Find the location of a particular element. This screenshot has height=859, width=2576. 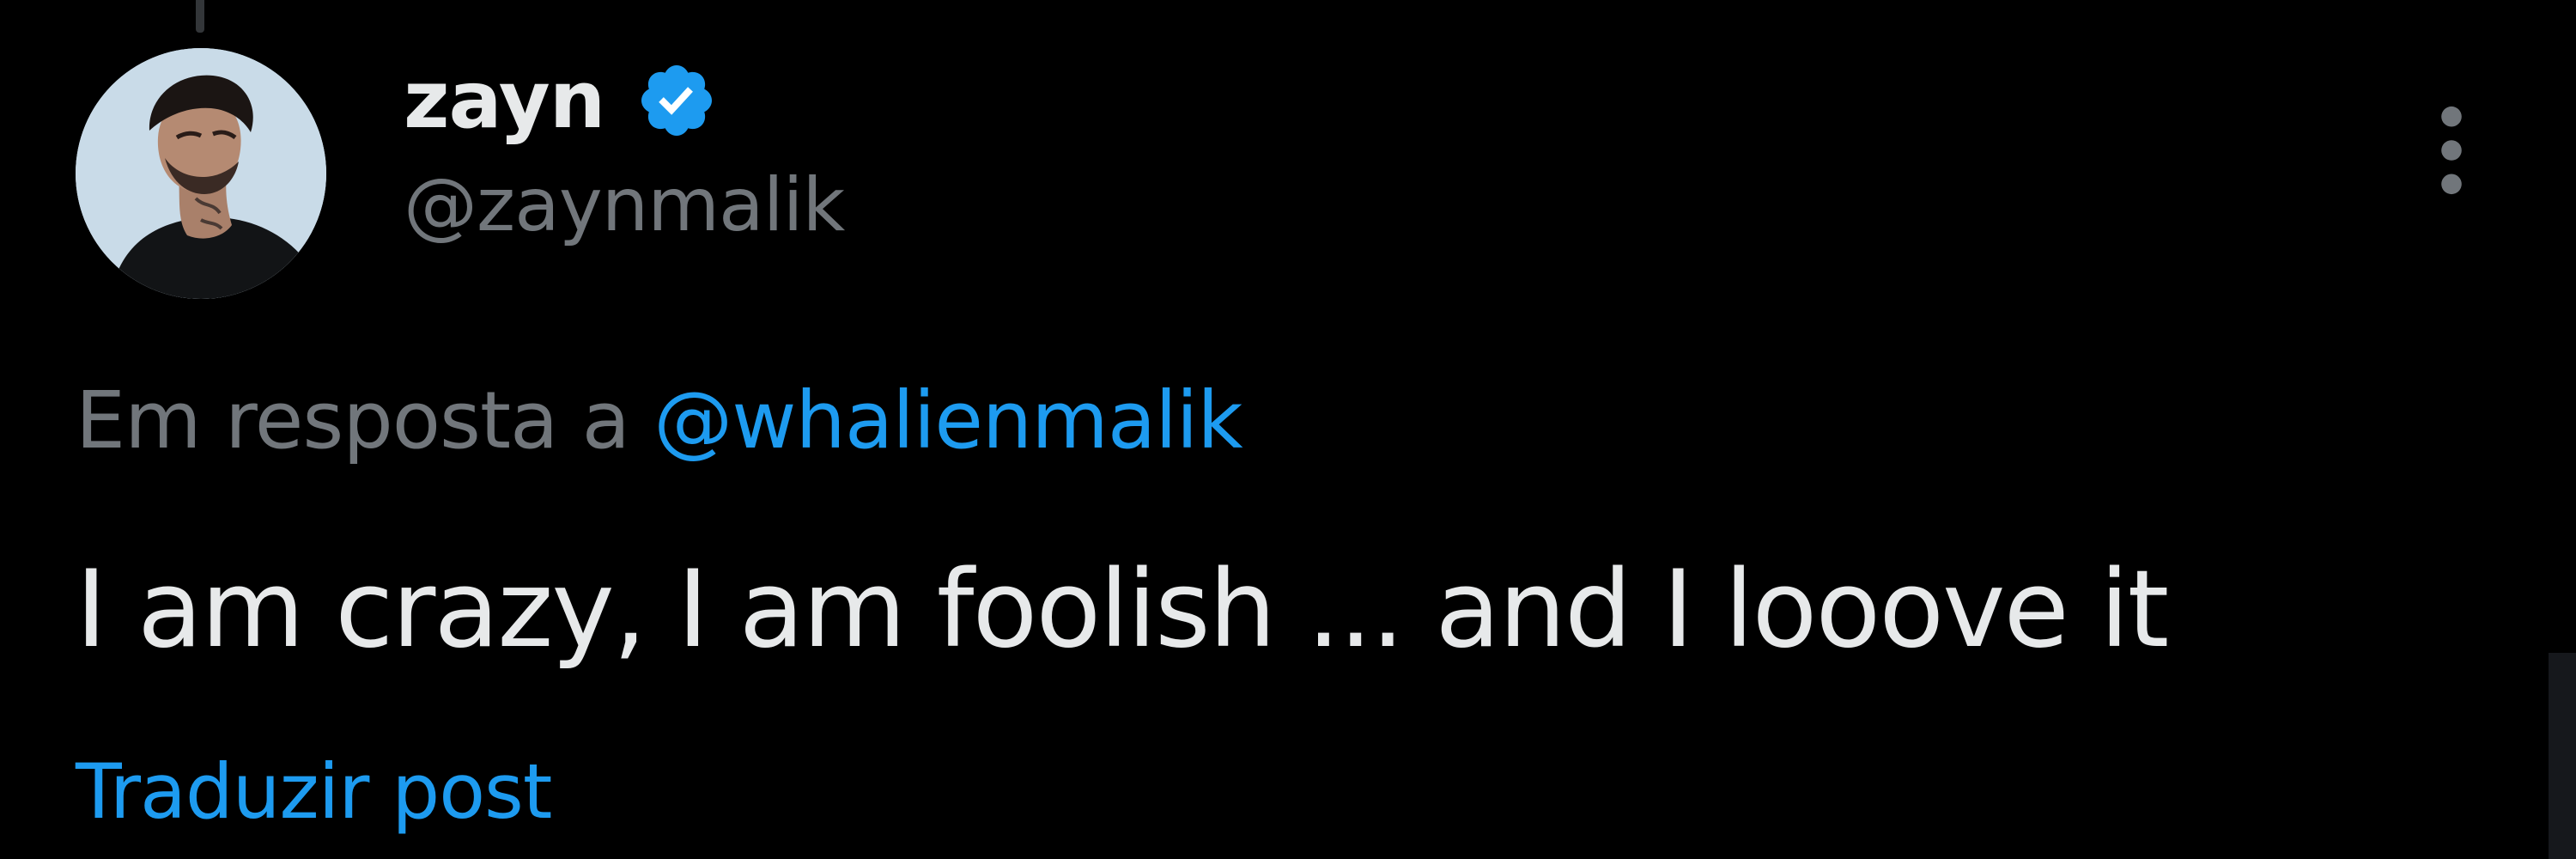

verified-badge-icon is located at coordinates (676, 100).